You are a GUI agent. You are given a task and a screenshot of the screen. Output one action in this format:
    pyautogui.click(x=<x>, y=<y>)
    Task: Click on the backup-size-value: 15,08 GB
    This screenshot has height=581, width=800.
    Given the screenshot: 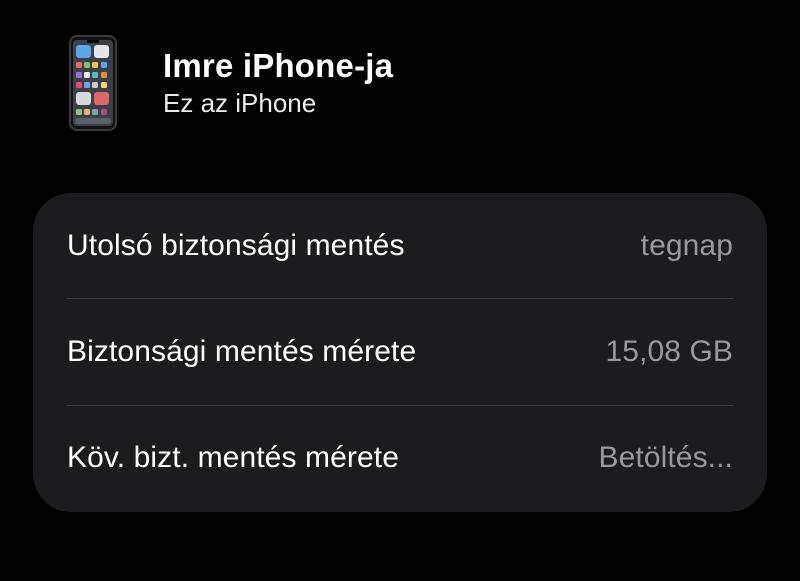 What is the action you would take?
    pyautogui.click(x=669, y=351)
    